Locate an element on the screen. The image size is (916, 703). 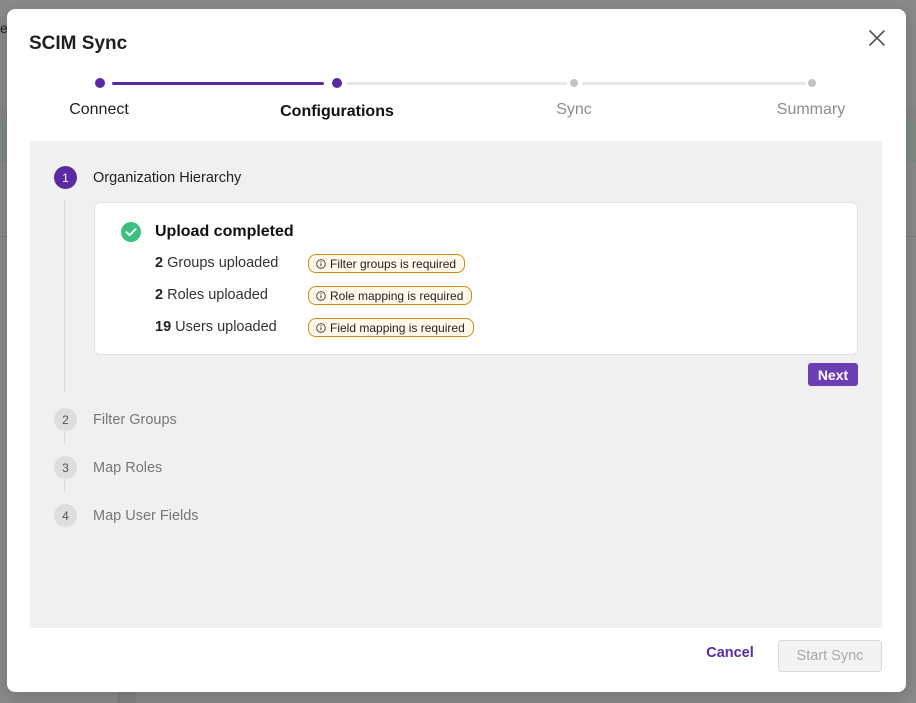
warning-badge-text: Field mapping is required is located at coordinates (397, 327).